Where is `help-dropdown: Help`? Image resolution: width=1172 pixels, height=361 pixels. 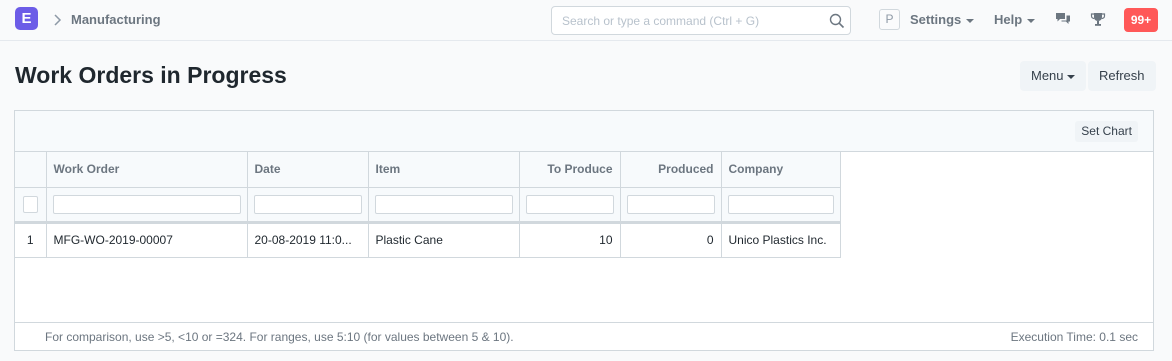
help-dropdown: Help is located at coordinates (1015, 19).